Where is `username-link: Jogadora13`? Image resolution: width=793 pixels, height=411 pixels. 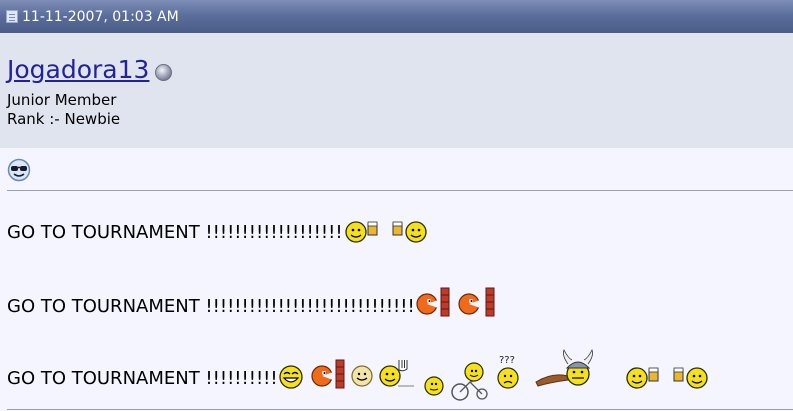
username-link: Jogadora13 is located at coordinates (78, 70).